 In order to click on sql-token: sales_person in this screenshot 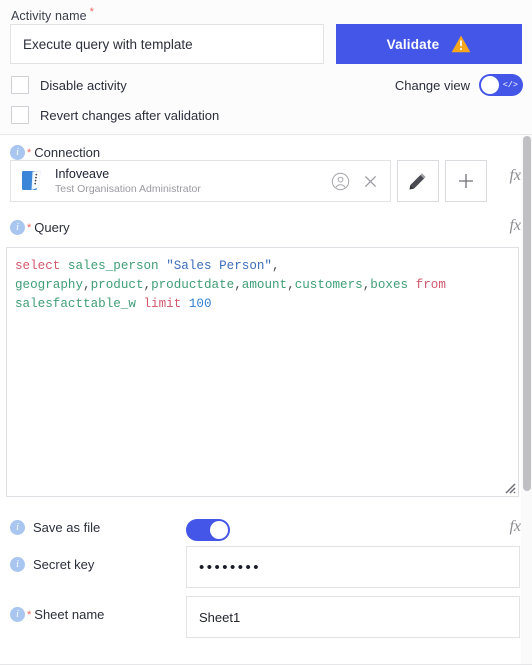, I will do `click(113, 266)`.